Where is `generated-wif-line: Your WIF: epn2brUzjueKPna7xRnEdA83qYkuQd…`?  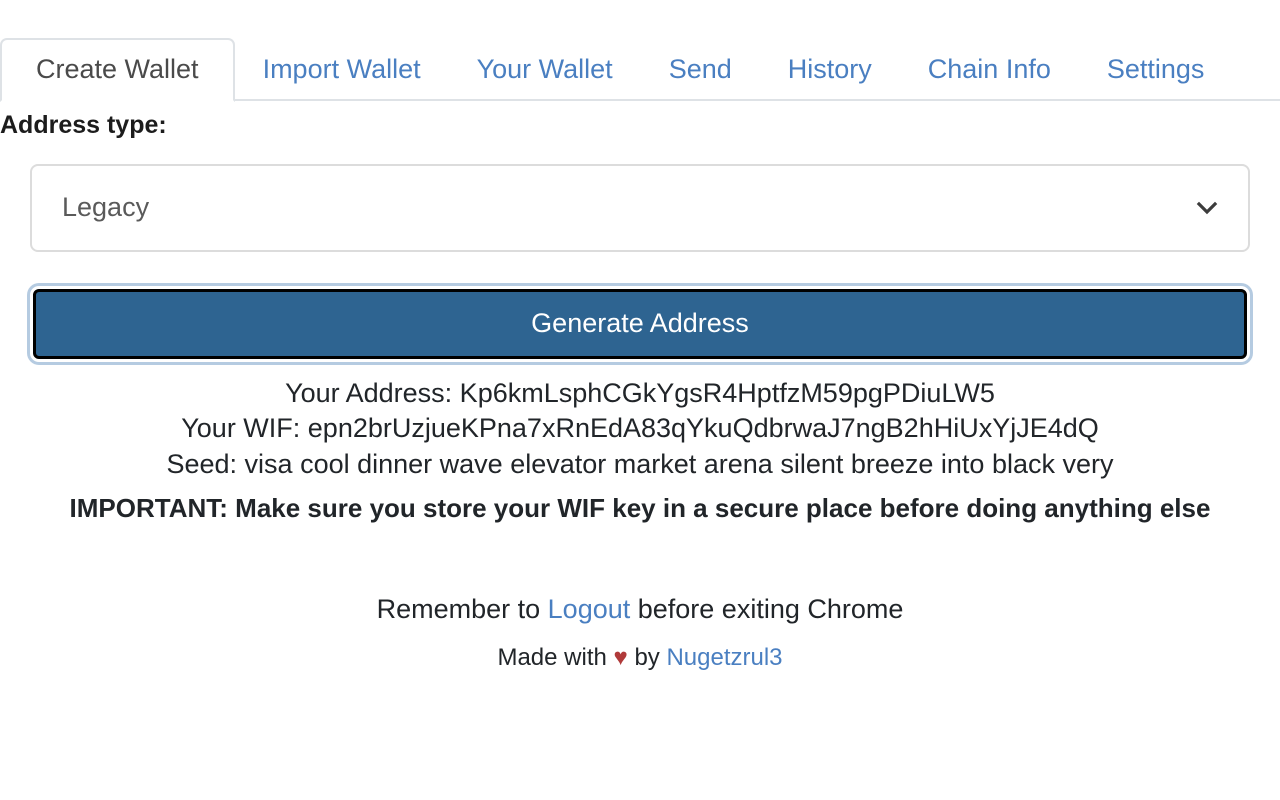
generated-wif-line: Your WIF: epn2brUzjueKPna7xRnEdA83qYkuQd… is located at coordinates (640, 428).